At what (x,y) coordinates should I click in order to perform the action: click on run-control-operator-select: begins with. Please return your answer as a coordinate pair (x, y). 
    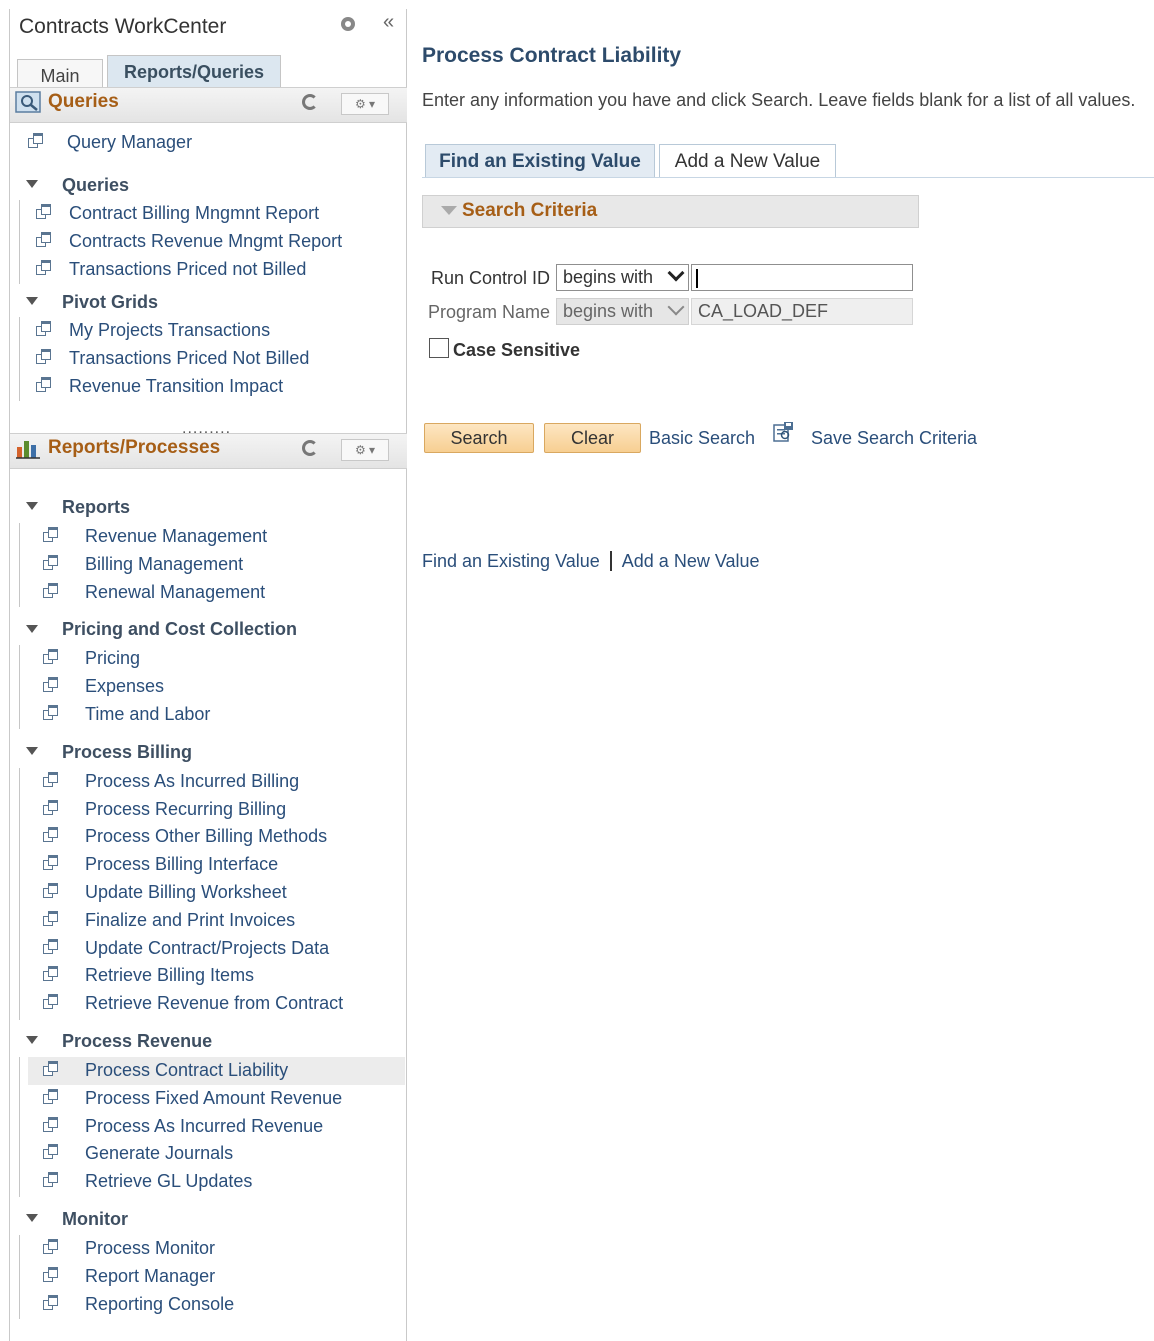
    Looking at the image, I should click on (622, 277).